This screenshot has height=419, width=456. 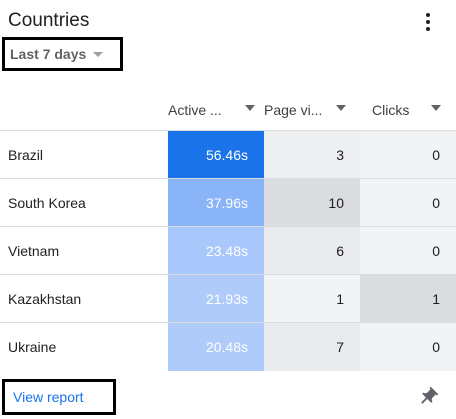 What do you see at coordinates (312, 347) in the screenshot?
I see `pageviews-cell: 7` at bounding box center [312, 347].